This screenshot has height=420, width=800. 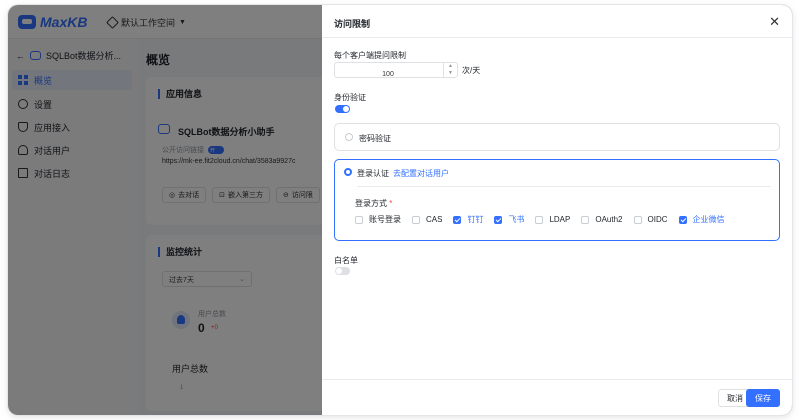 What do you see at coordinates (375, 138) in the screenshot?
I see `password-option-label: 密码验证` at bounding box center [375, 138].